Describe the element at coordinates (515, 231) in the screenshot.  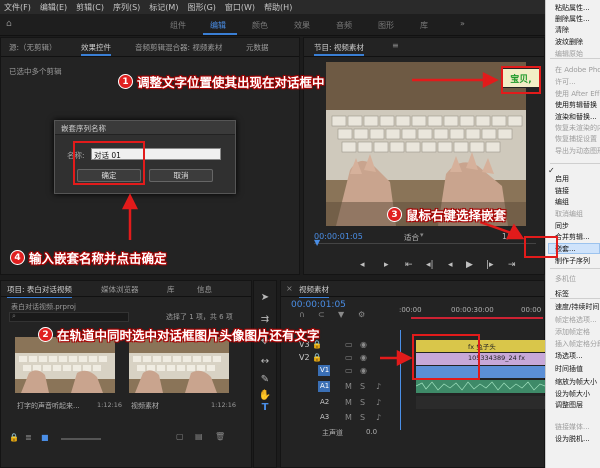
I see `arrow-3-head` at that location.